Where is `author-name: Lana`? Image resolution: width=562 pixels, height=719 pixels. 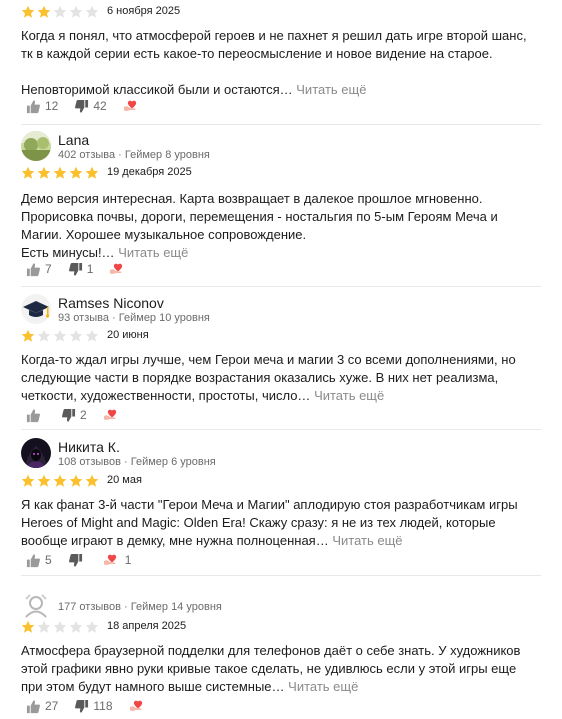 author-name: Lana is located at coordinates (73, 140).